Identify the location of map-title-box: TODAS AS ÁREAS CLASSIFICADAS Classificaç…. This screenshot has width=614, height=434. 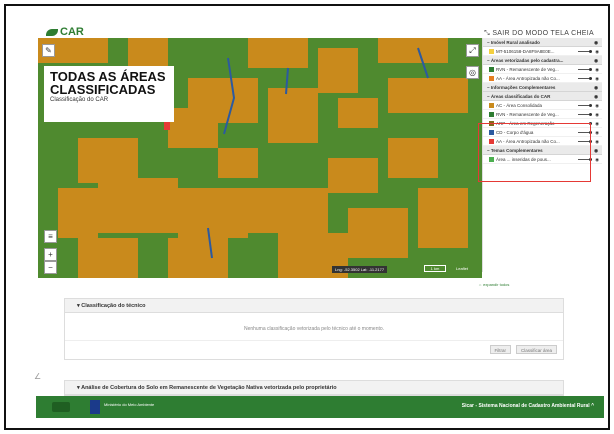
(109, 94).